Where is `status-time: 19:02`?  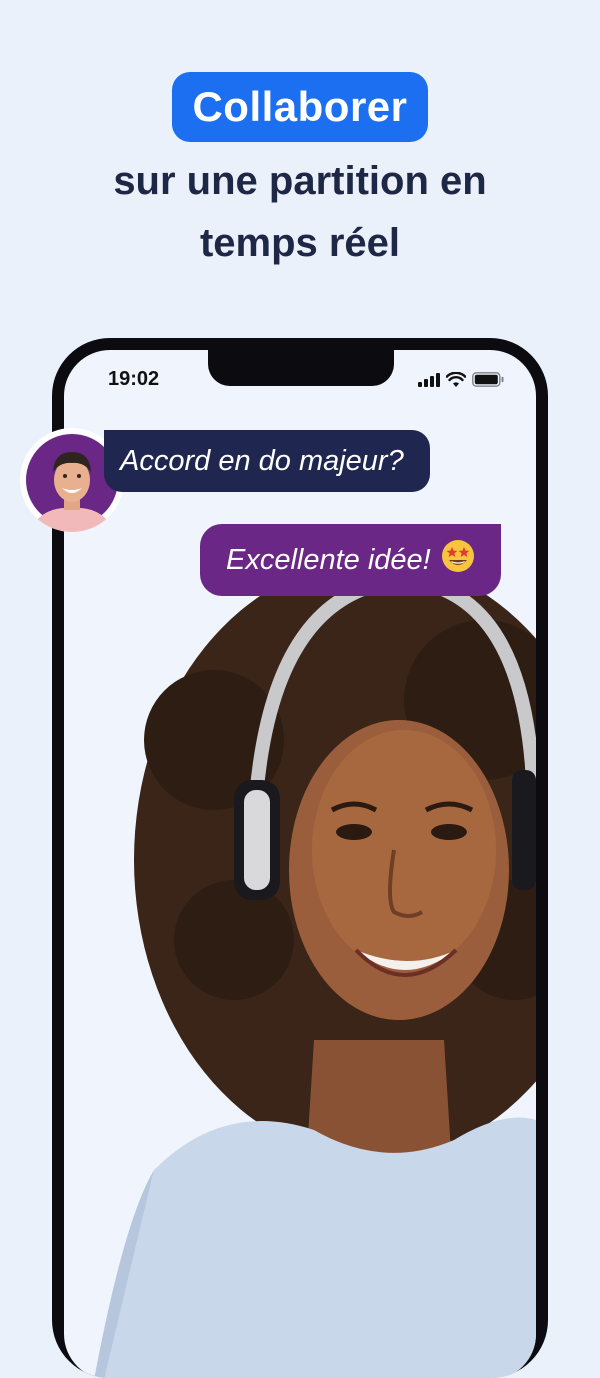
status-time: 19:02 is located at coordinates (134, 379).